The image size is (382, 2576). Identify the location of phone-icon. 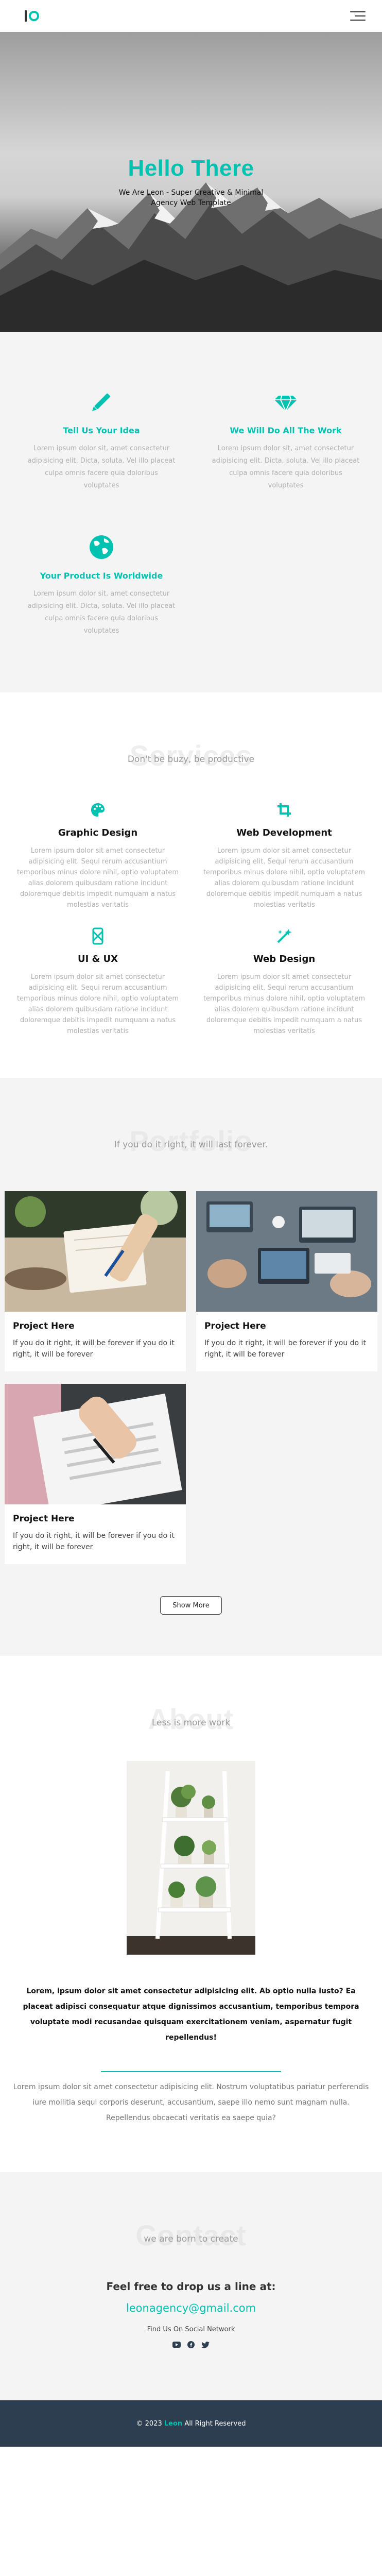
(98, 936).